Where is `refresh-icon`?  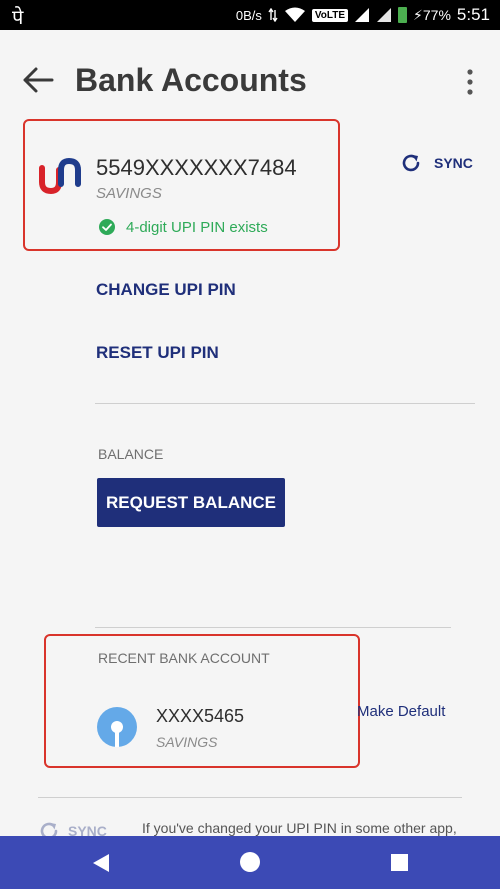
refresh-icon is located at coordinates (411, 163).